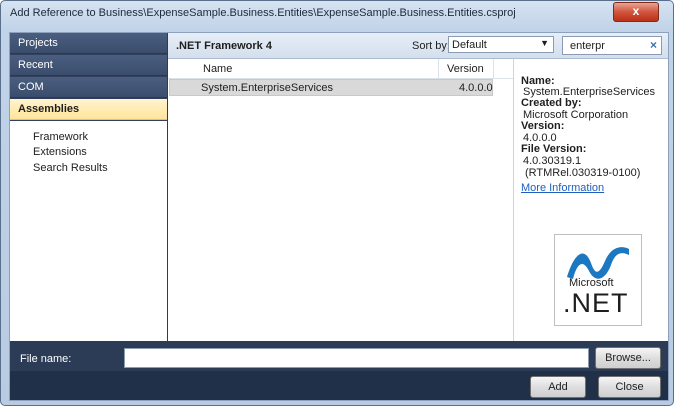 This screenshot has width=674, height=406. What do you see at coordinates (583, 173) in the screenshot?
I see `detail-file-version-build: (RTMRel.030319-0100)` at bounding box center [583, 173].